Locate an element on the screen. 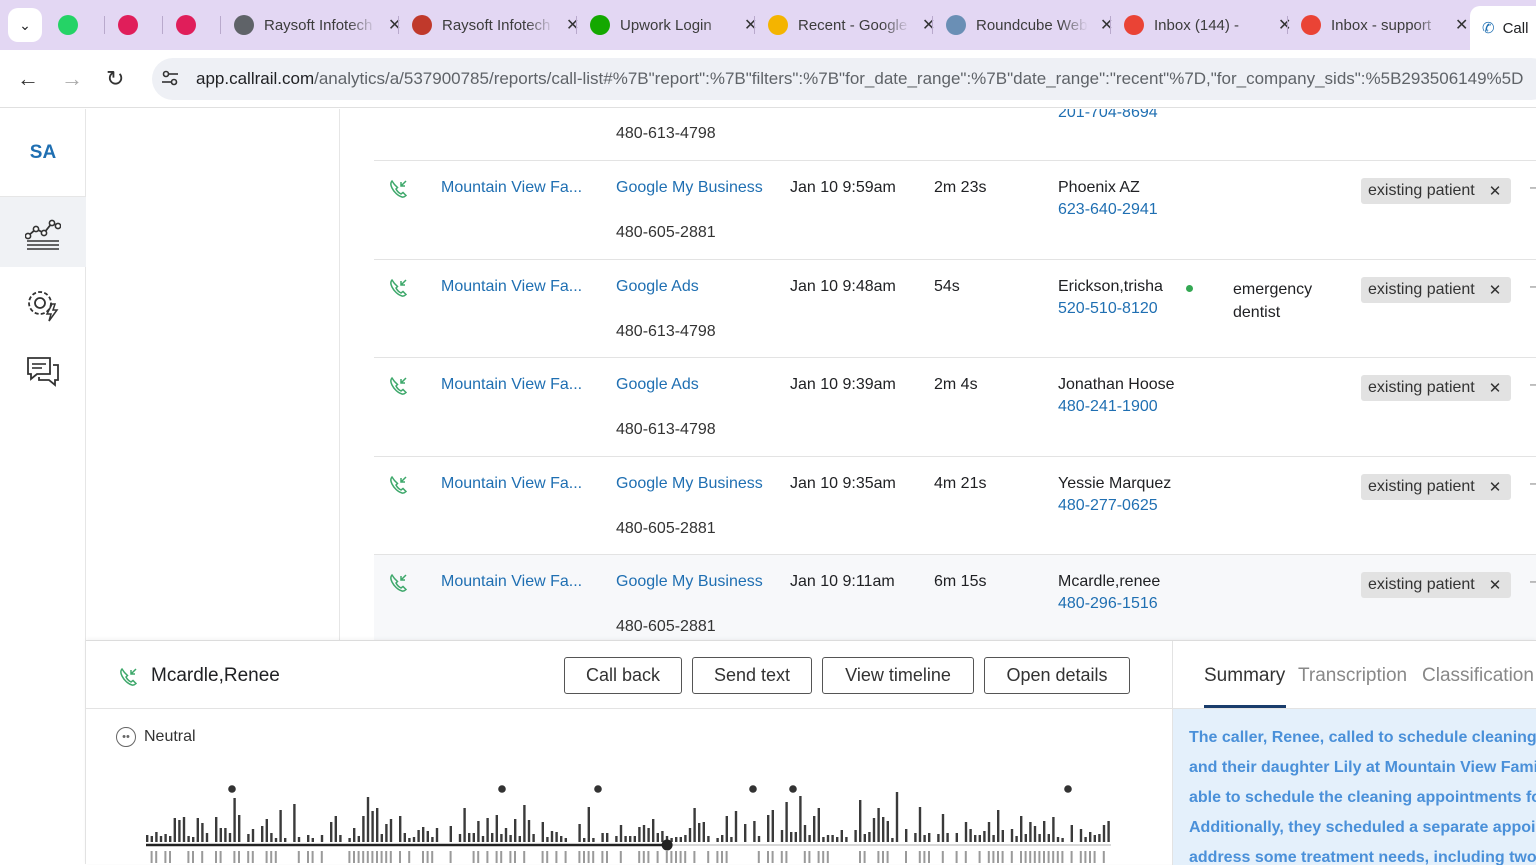 The image size is (1536, 865). call-back-button: Call back is located at coordinates (623, 675).